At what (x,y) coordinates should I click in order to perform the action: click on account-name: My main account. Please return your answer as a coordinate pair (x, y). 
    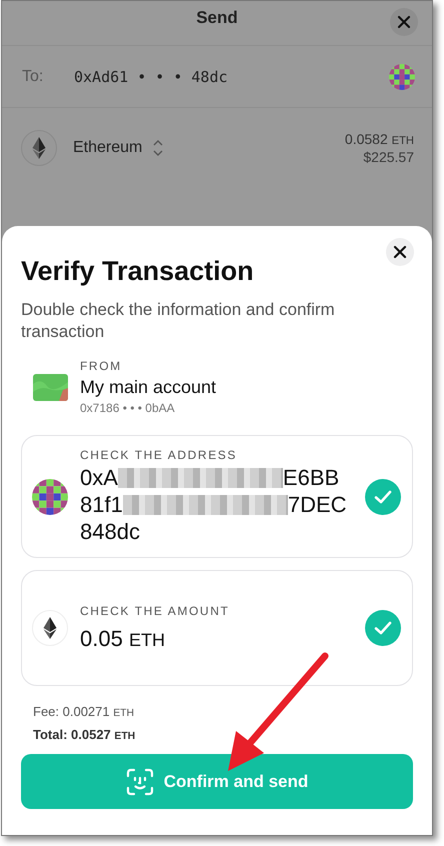
    Looking at the image, I should click on (148, 387).